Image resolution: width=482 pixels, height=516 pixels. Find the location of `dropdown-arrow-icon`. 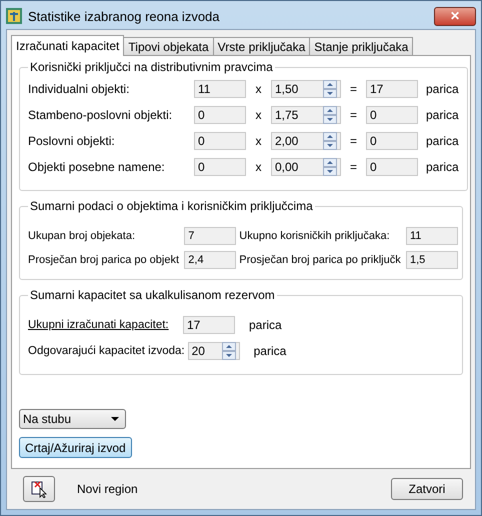

dropdown-arrow-icon is located at coordinates (115, 419).